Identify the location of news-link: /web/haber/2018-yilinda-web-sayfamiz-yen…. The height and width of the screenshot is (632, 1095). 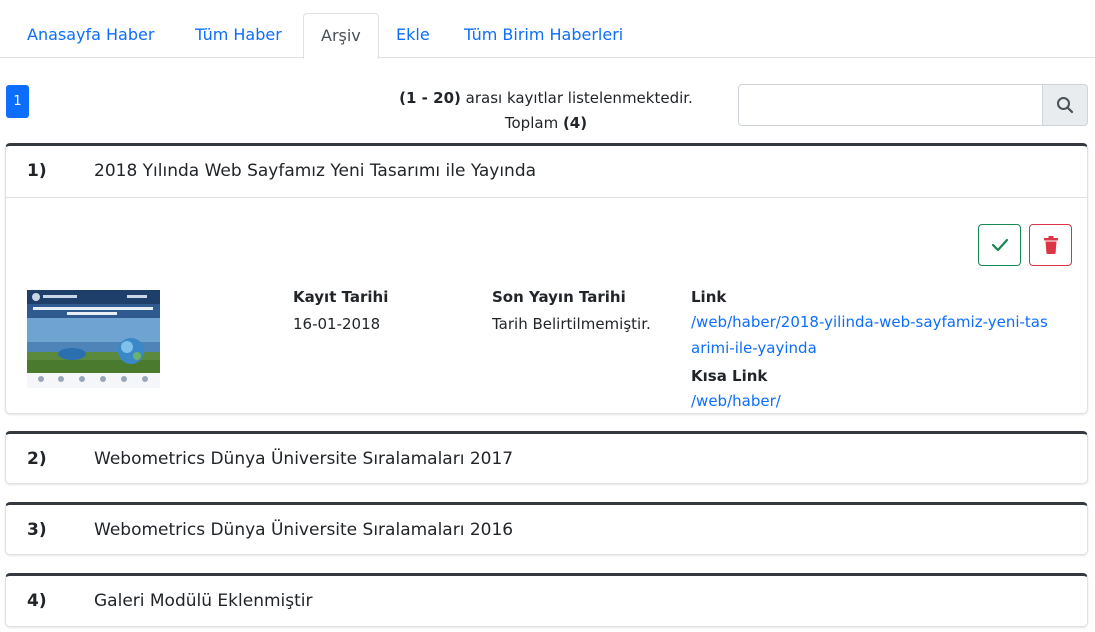
(871, 335).